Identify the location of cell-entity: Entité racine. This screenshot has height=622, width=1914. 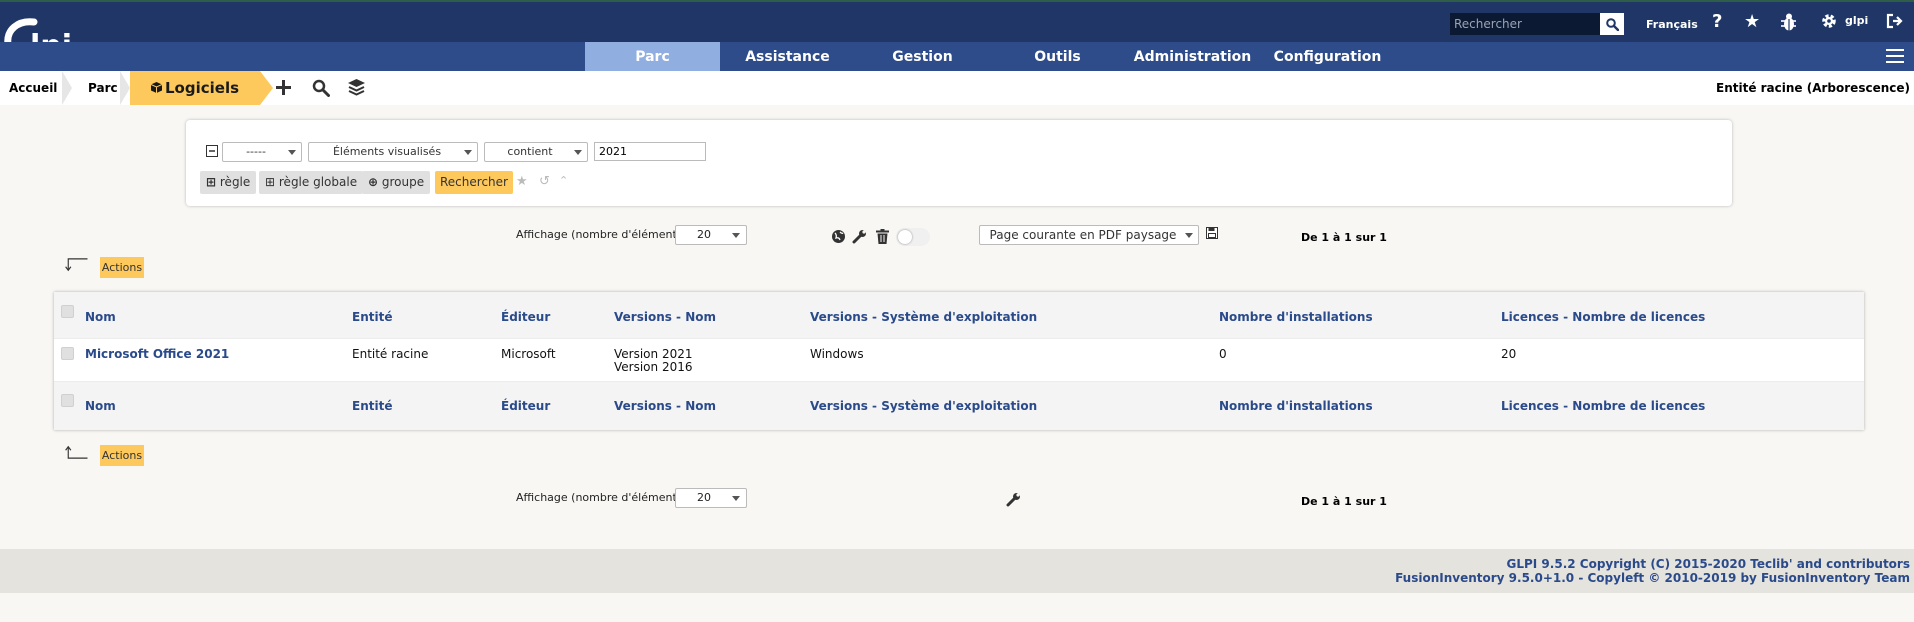
(390, 354).